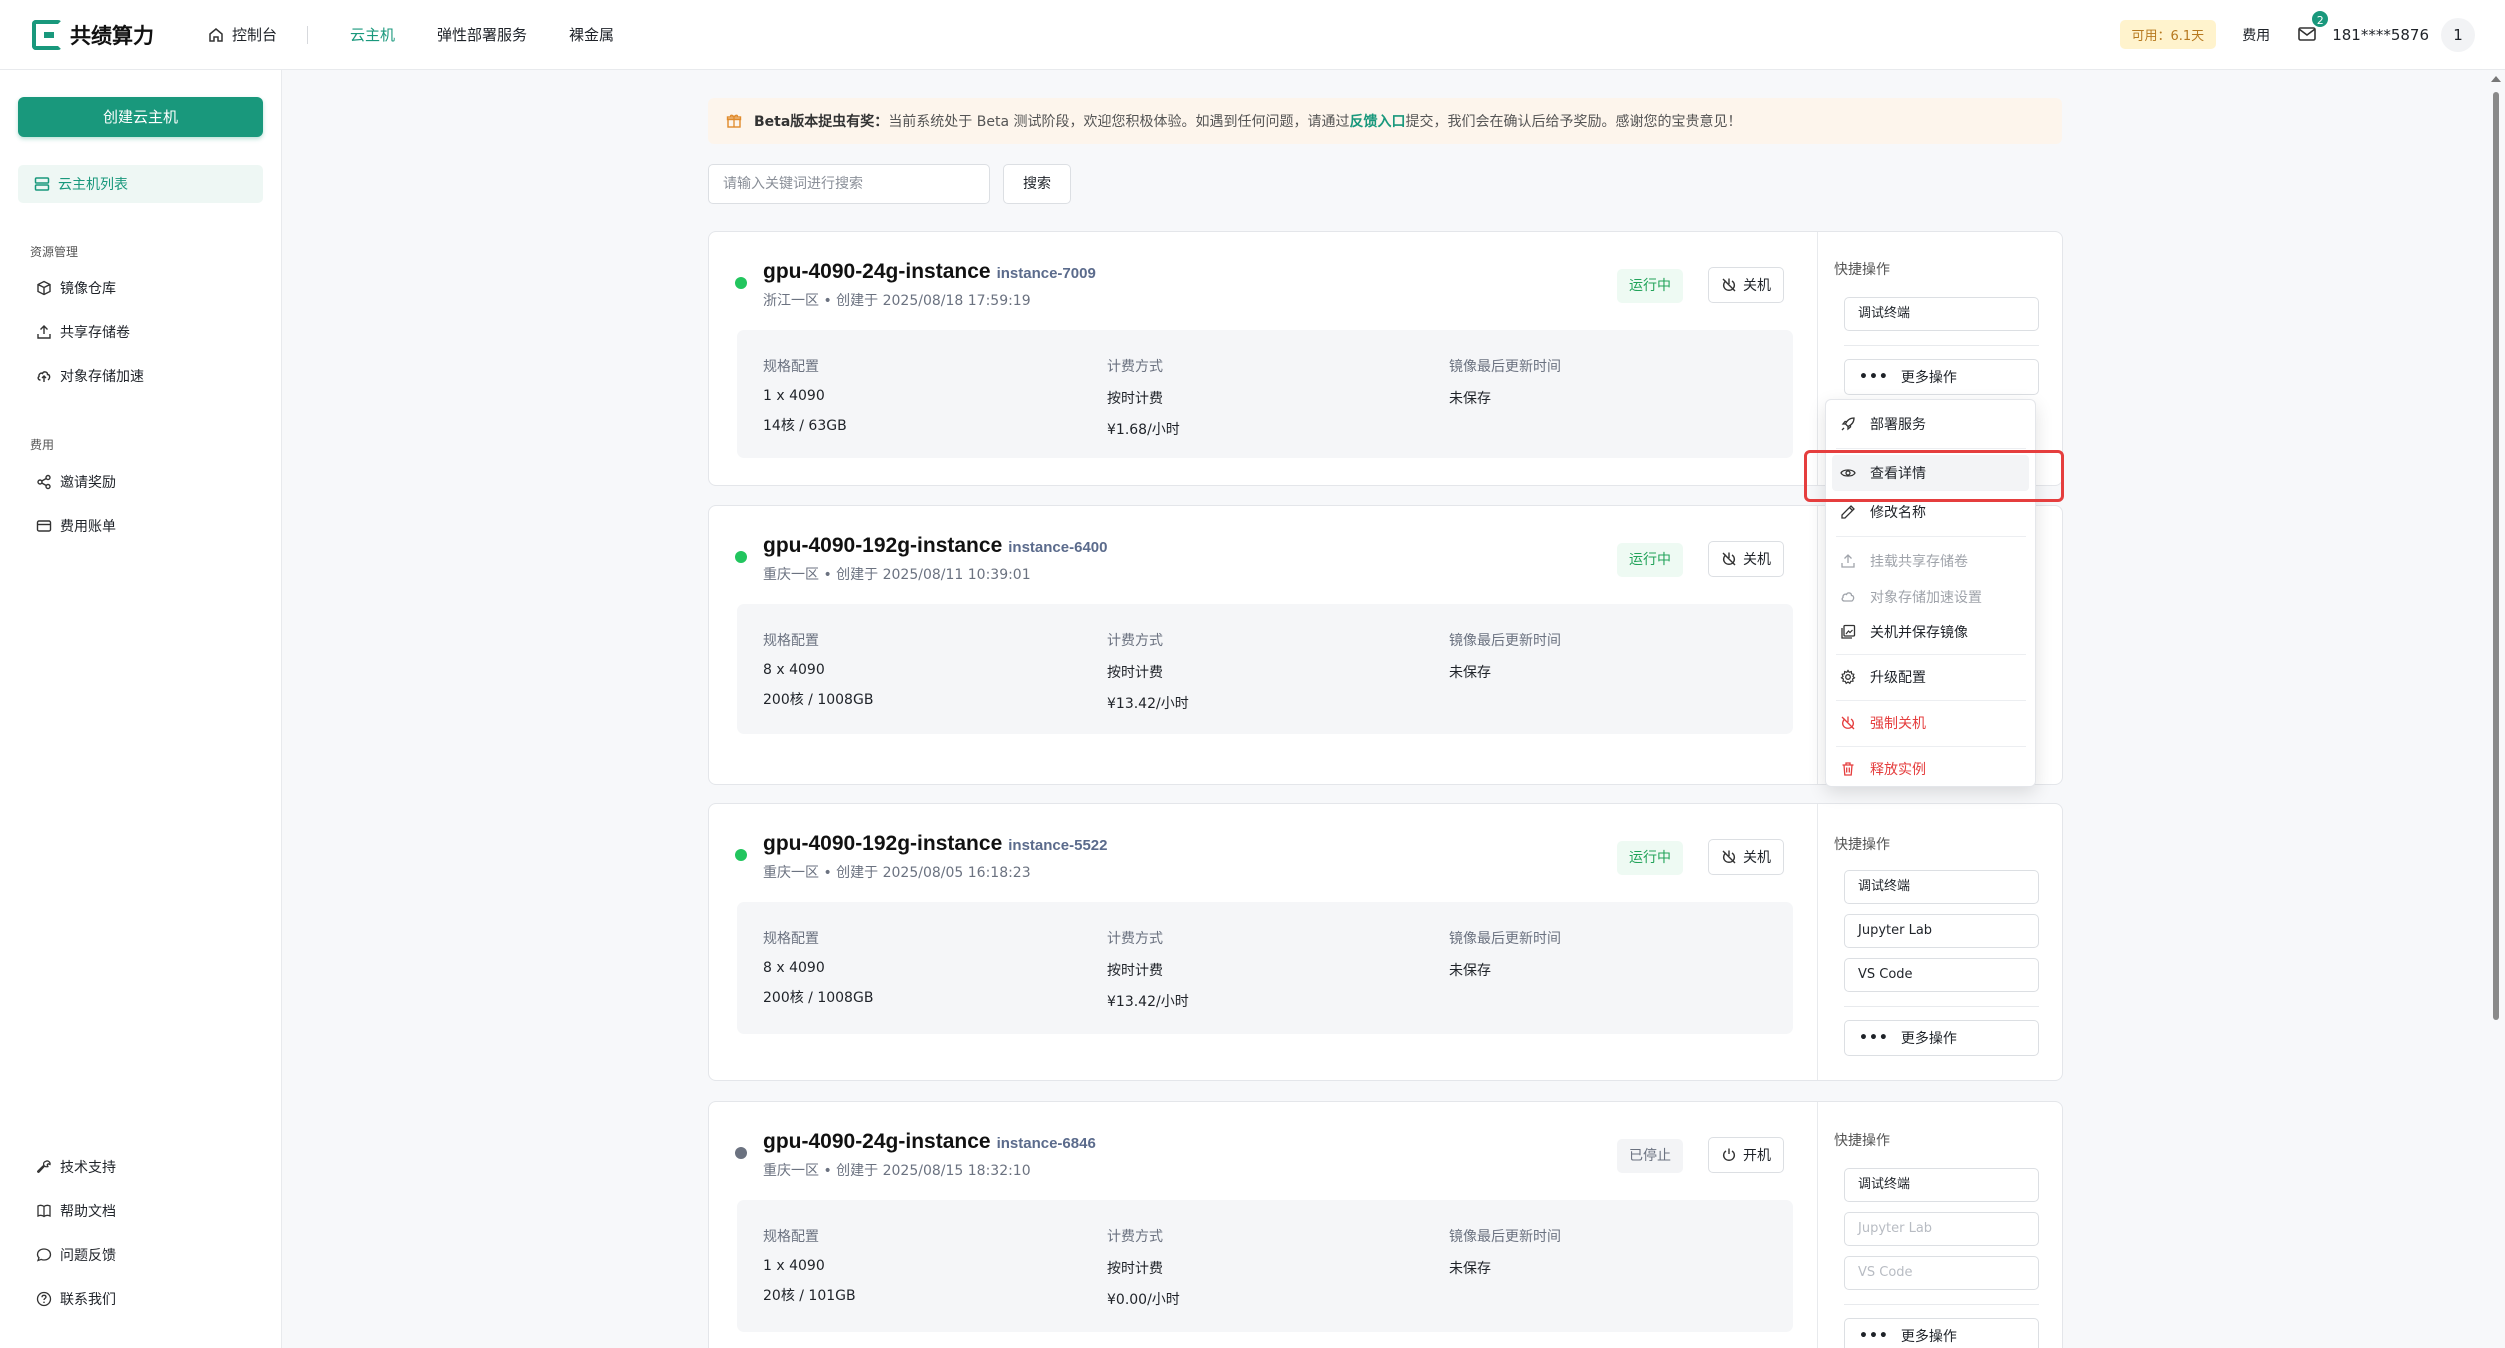 The width and height of the screenshot is (2505, 1348). Describe the element at coordinates (242, 34) in the screenshot. I see `nav-console: 控制台` at that location.